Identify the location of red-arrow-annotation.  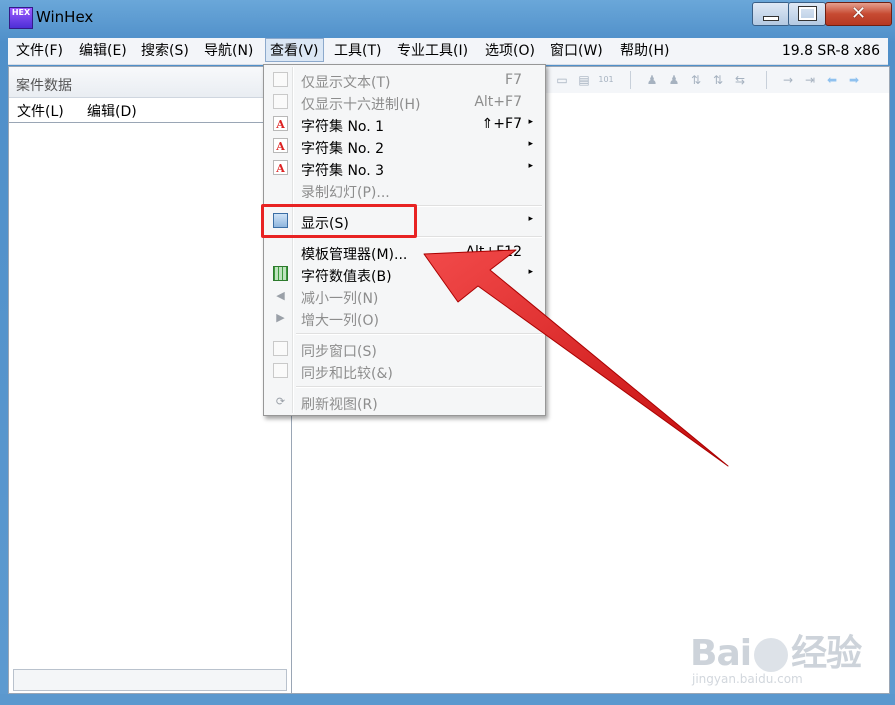
(576, 358).